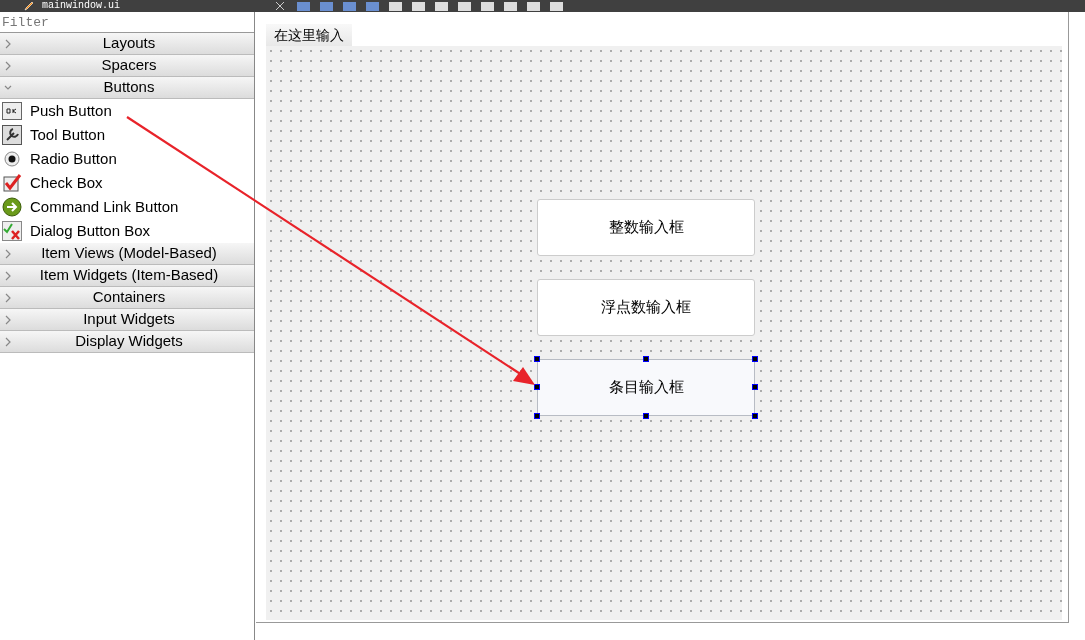 The height and width of the screenshot is (640, 1085). I want to click on category-header: Item Widgets (Item-Based), so click(127, 276).